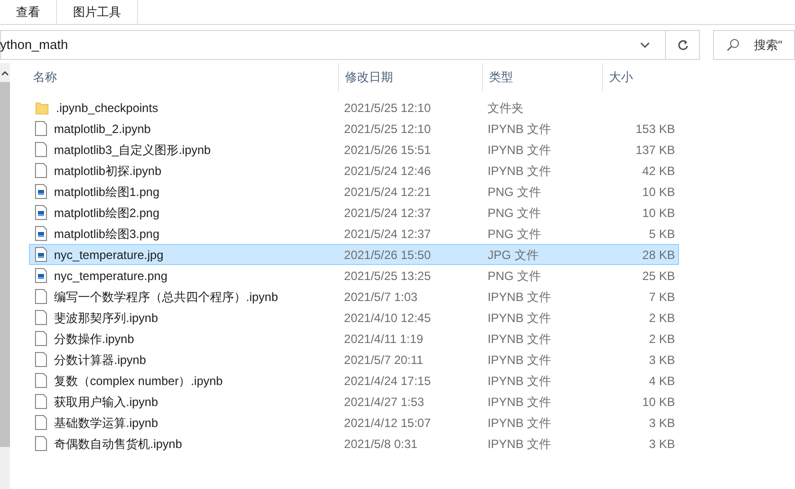 This screenshot has width=795, height=489. Describe the element at coordinates (505, 108) in the screenshot. I see `file-type: 文件夹` at that location.